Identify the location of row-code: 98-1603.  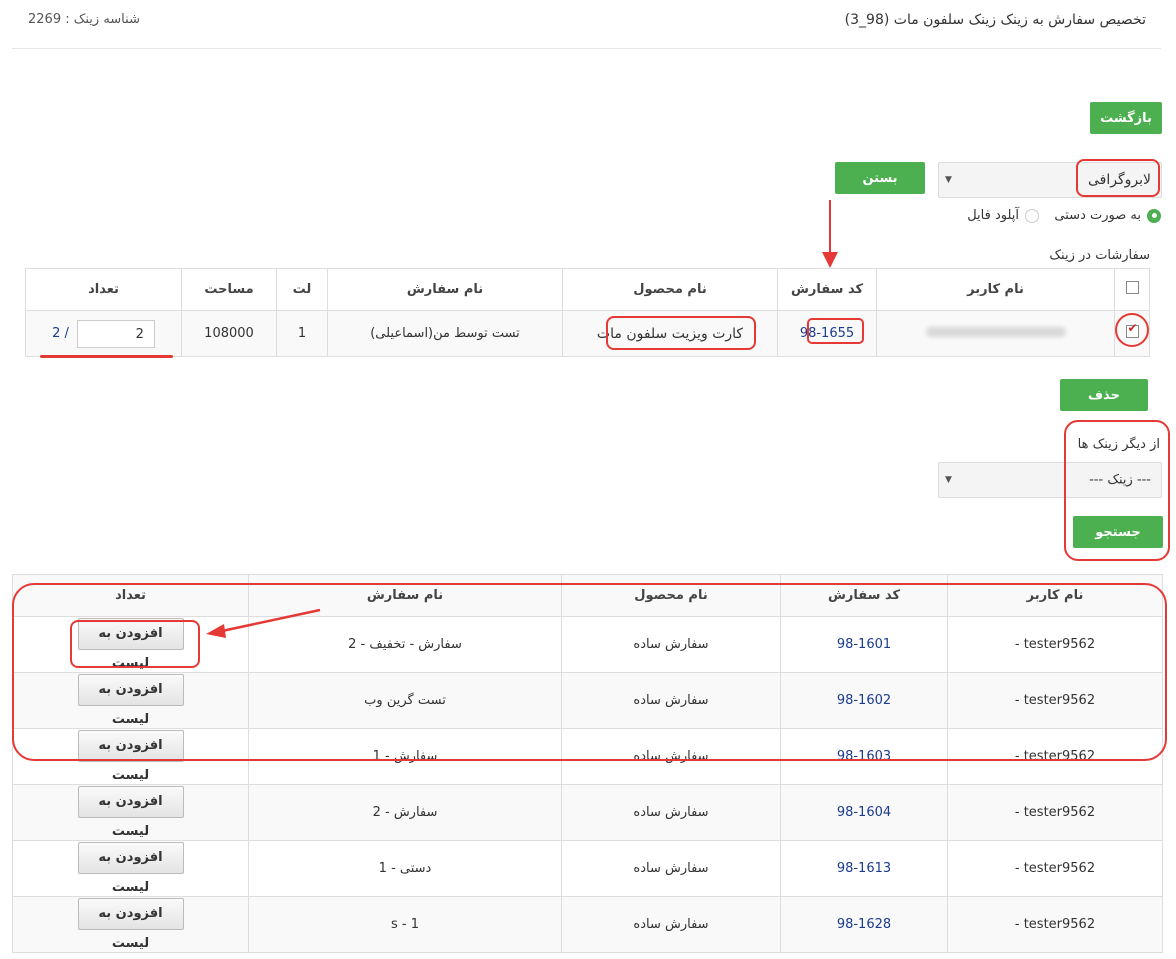
(864, 756).